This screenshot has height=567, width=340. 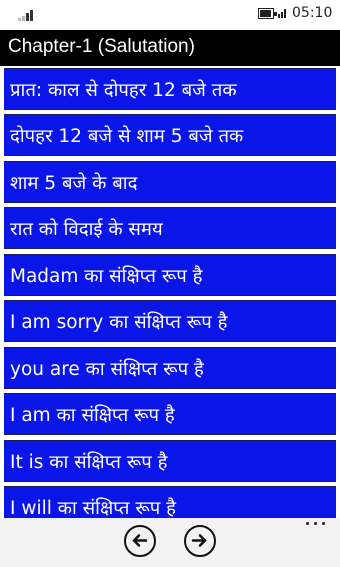 What do you see at coordinates (267, 13) in the screenshot?
I see `battery-icon` at bounding box center [267, 13].